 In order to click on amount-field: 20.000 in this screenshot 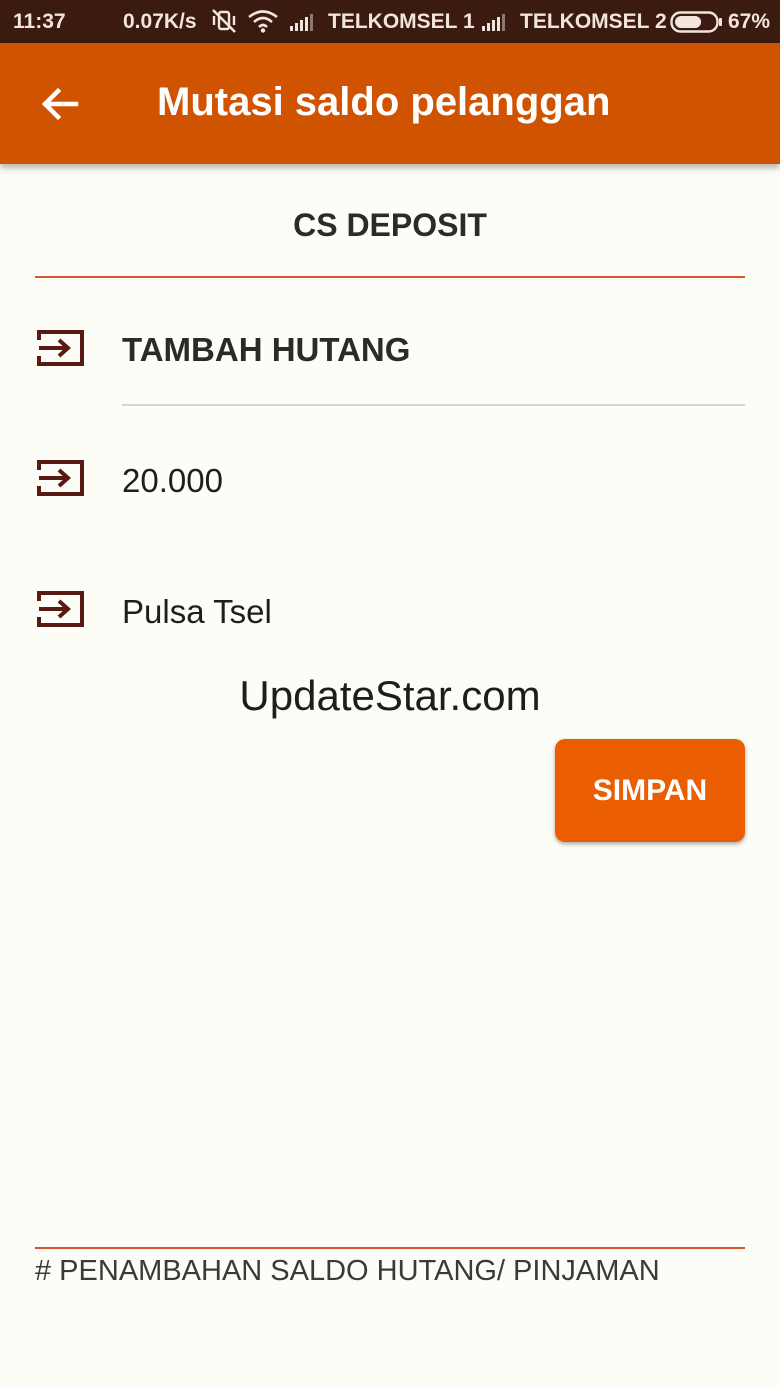, I will do `click(172, 481)`.